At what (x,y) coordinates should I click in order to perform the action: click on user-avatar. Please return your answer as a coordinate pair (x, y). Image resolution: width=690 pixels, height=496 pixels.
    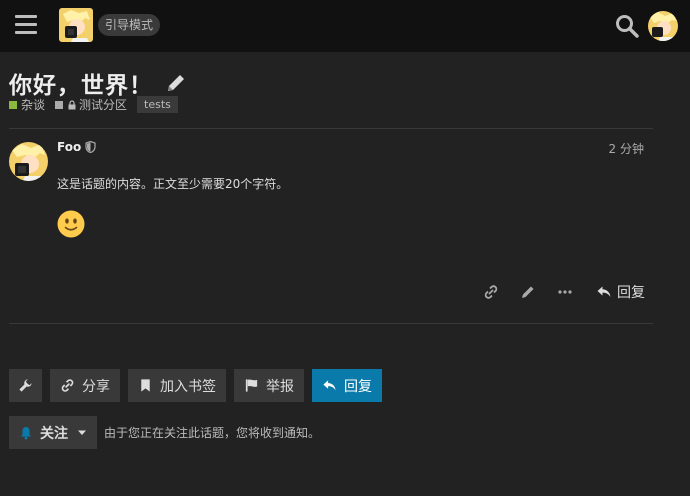
    Looking at the image, I should click on (663, 26).